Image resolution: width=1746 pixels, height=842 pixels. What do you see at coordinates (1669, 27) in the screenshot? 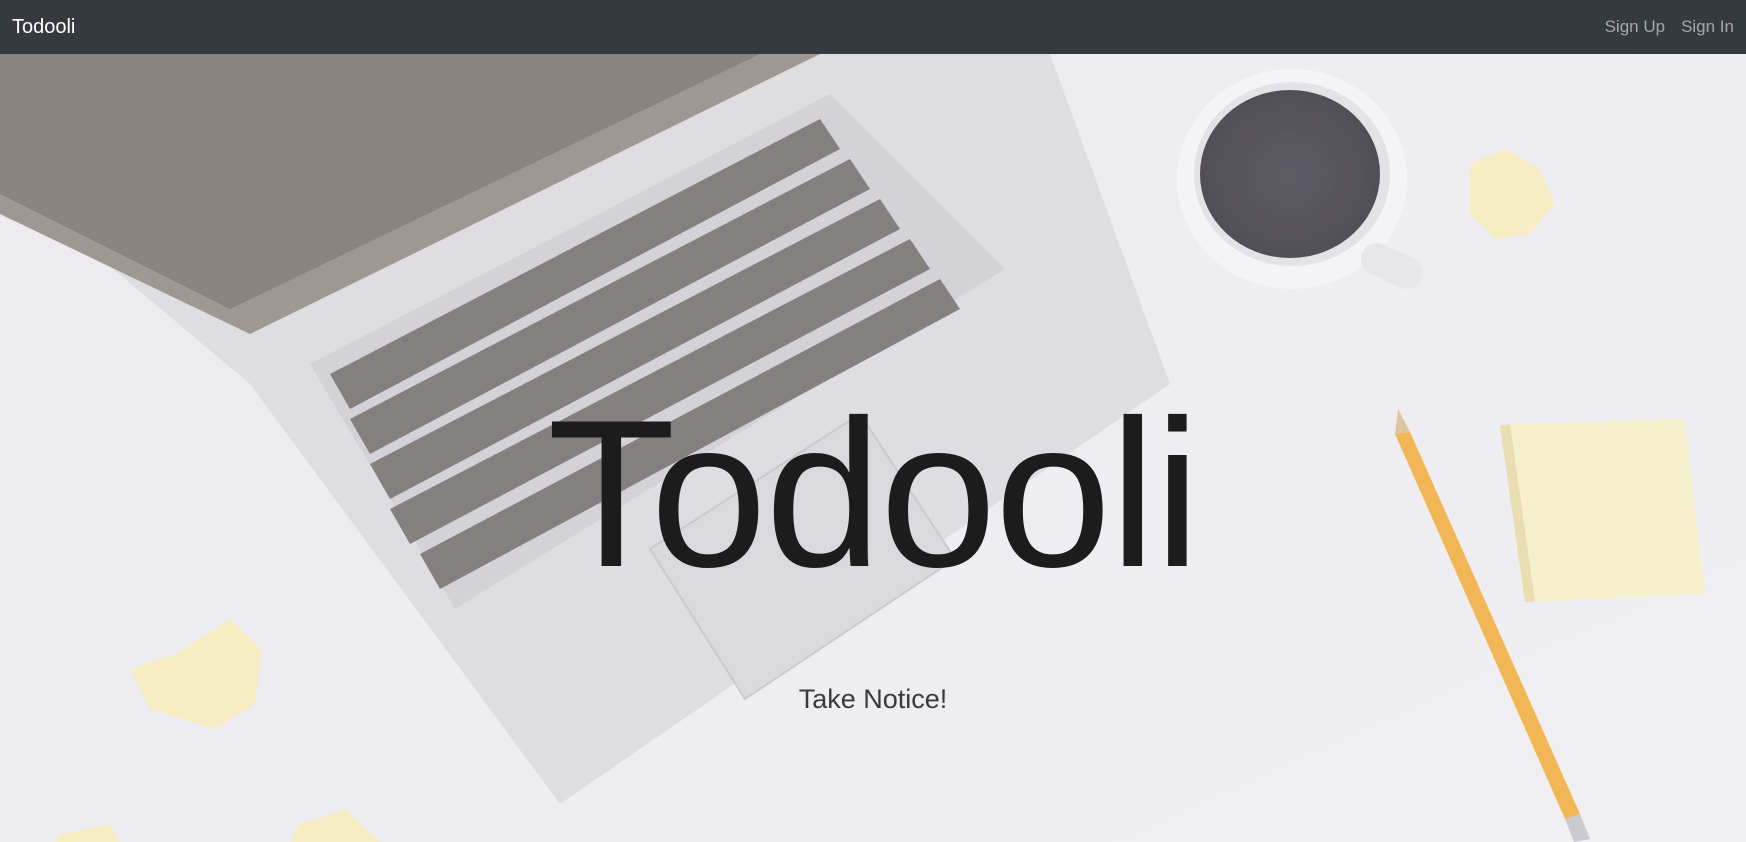
I see `nav-links: Sign Up Sign In` at bounding box center [1669, 27].